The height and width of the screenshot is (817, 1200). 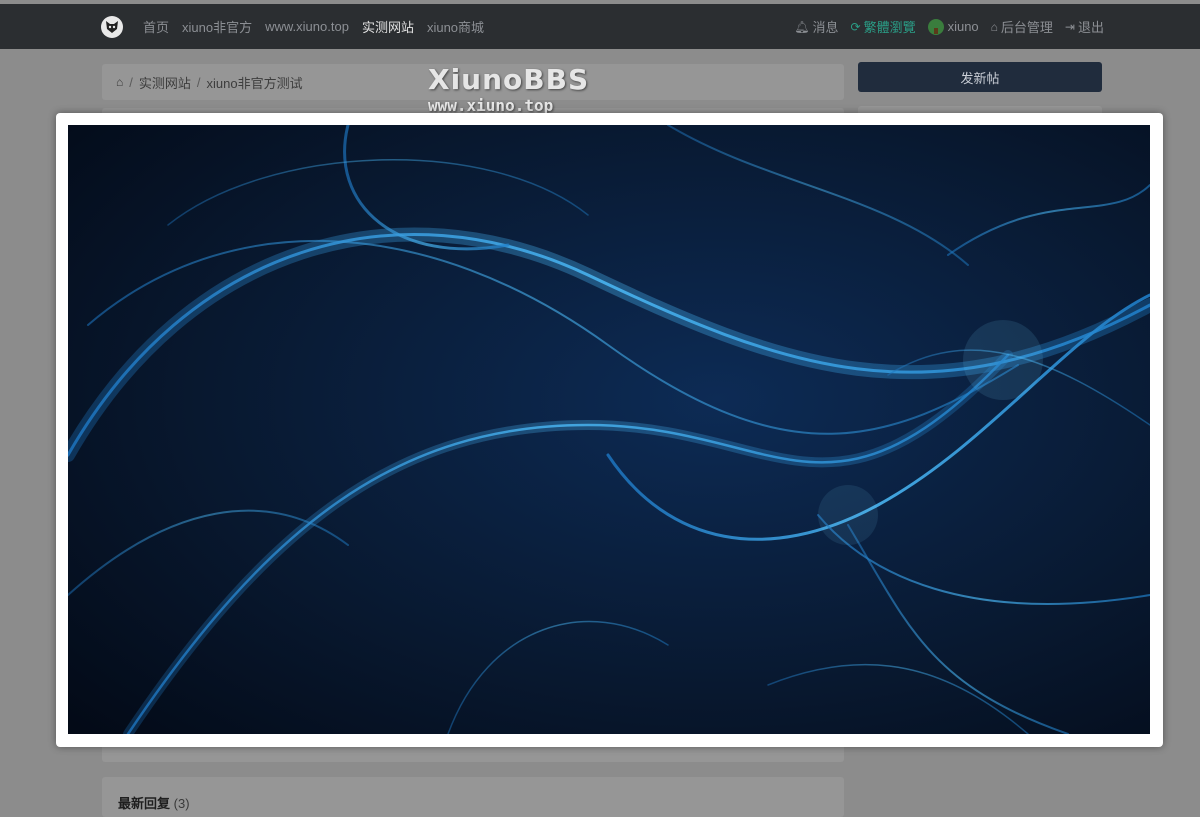 I want to click on nav-left: 首页 xiuno非官方 www.xiuno.top 实测网站 xiuno商城, so click(x=320, y=26).